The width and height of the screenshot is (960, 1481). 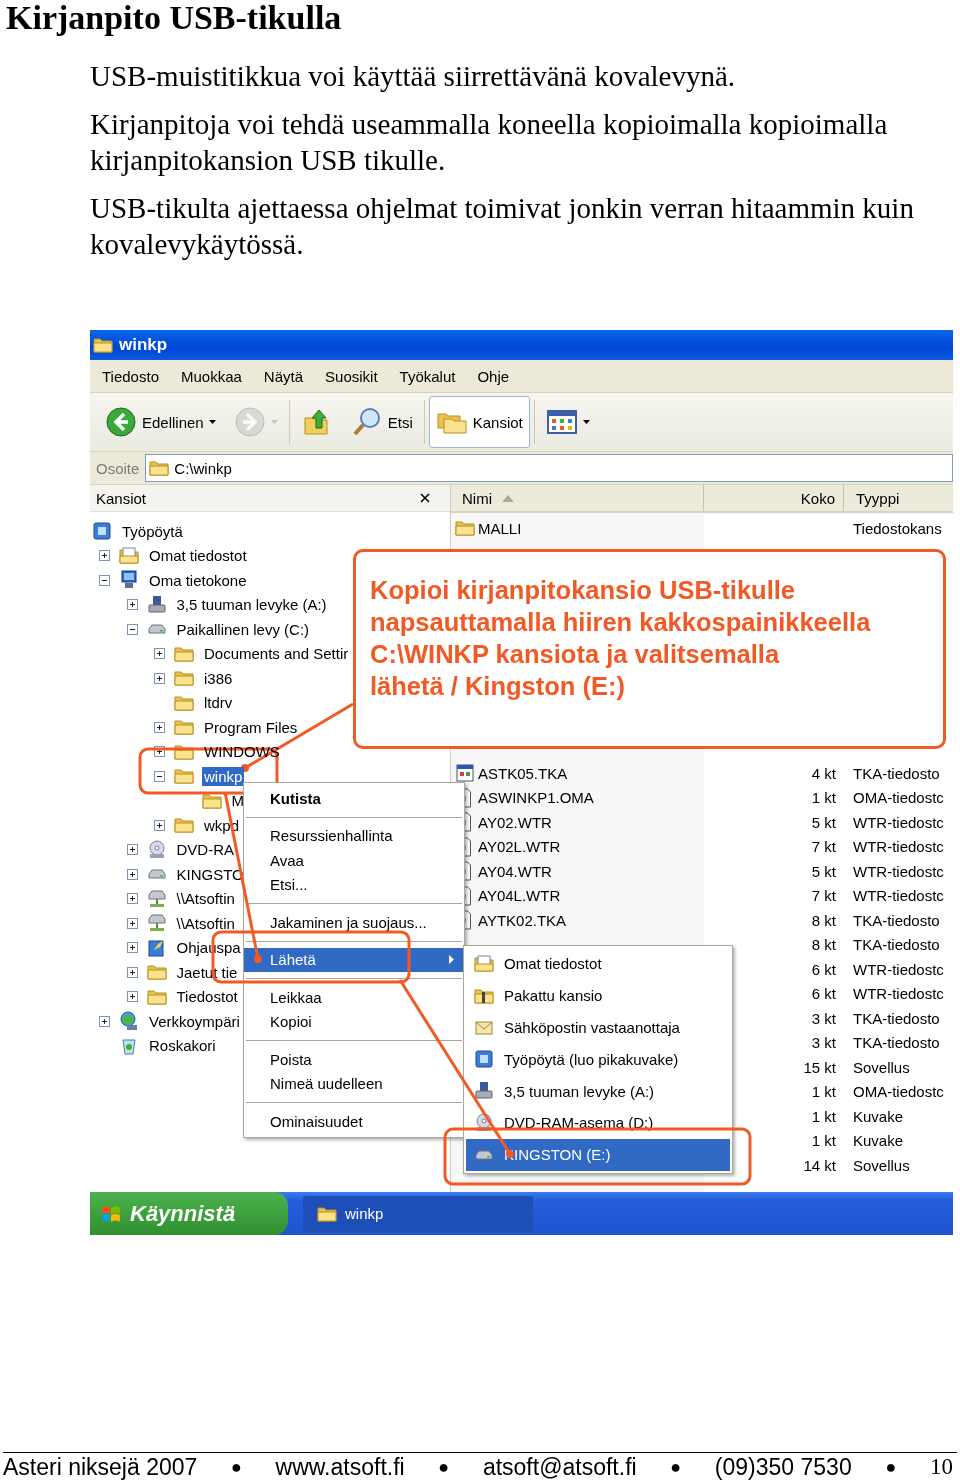 What do you see at coordinates (354, 959) in the screenshot?
I see `menu-item: Lähetä` at bounding box center [354, 959].